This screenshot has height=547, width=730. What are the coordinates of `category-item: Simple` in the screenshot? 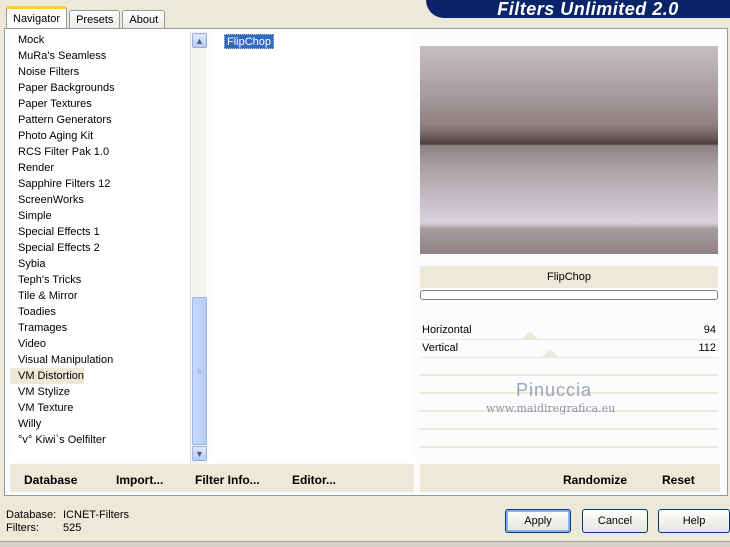 It's located at (109, 216).